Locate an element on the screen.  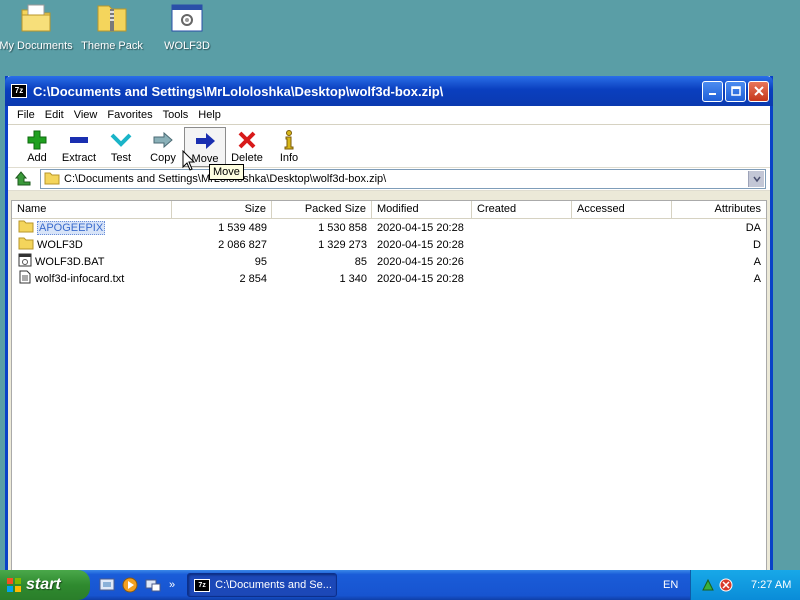
close-icon is located at coordinates (758, 91).